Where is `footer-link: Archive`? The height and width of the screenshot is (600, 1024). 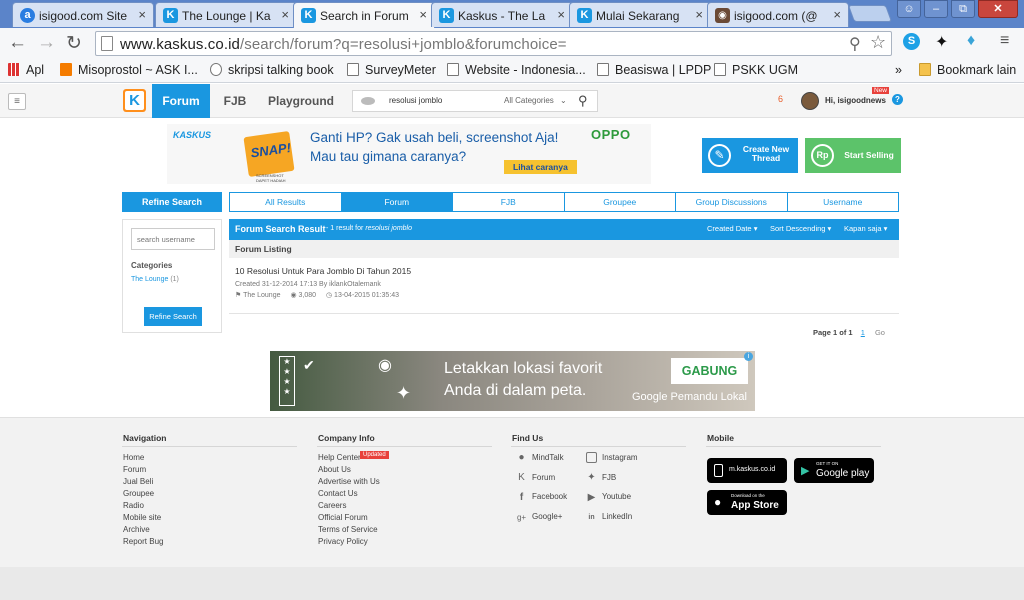
footer-link: Archive is located at coordinates (136, 529).